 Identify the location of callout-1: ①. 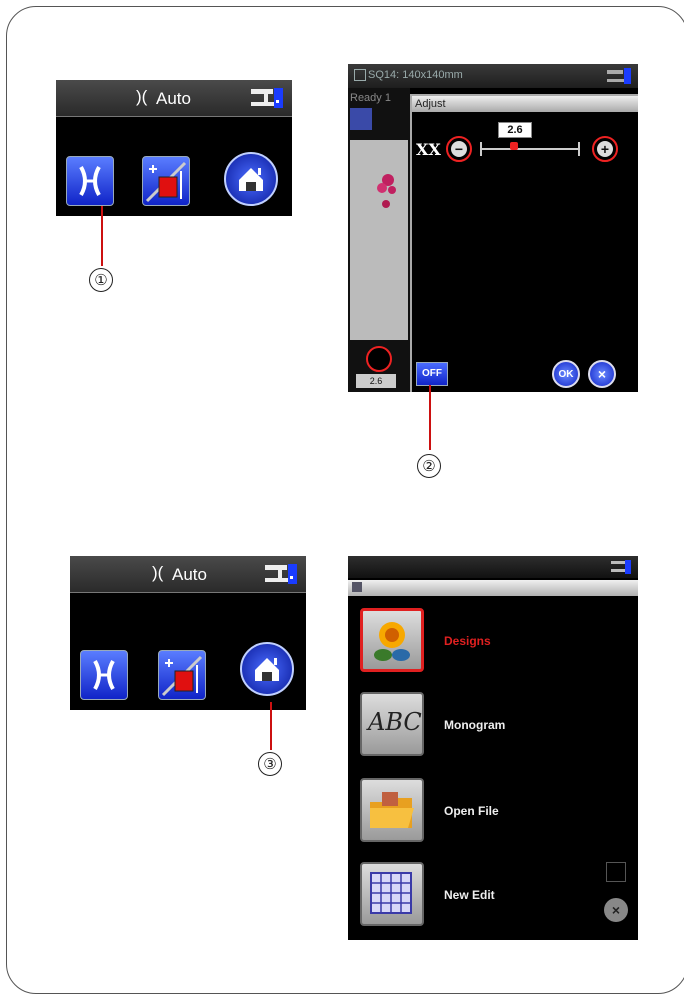
(101, 280).